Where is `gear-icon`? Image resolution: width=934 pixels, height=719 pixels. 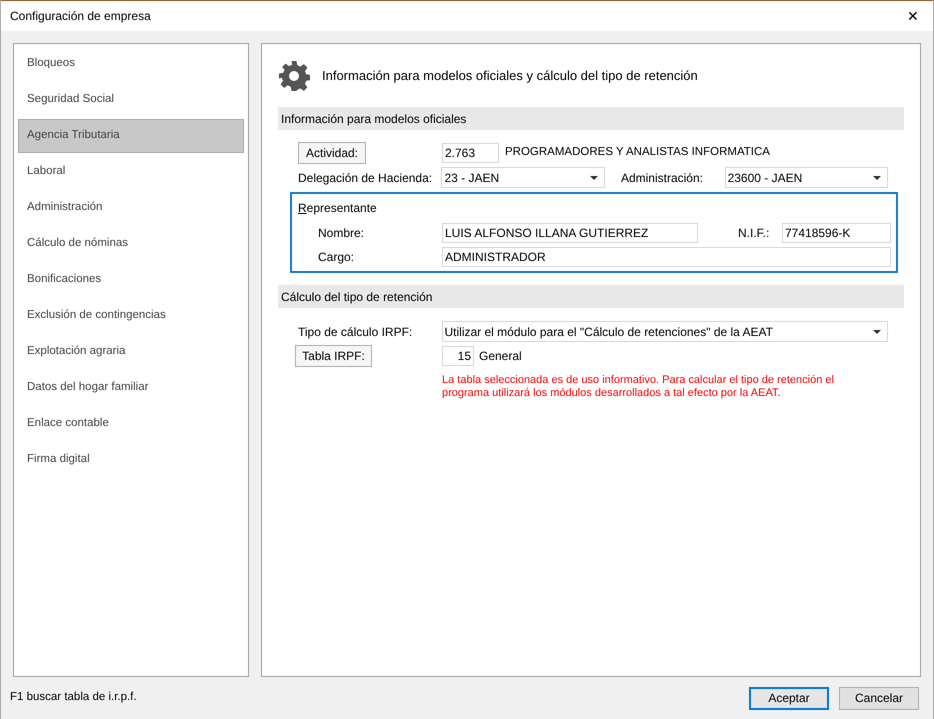 gear-icon is located at coordinates (294, 76).